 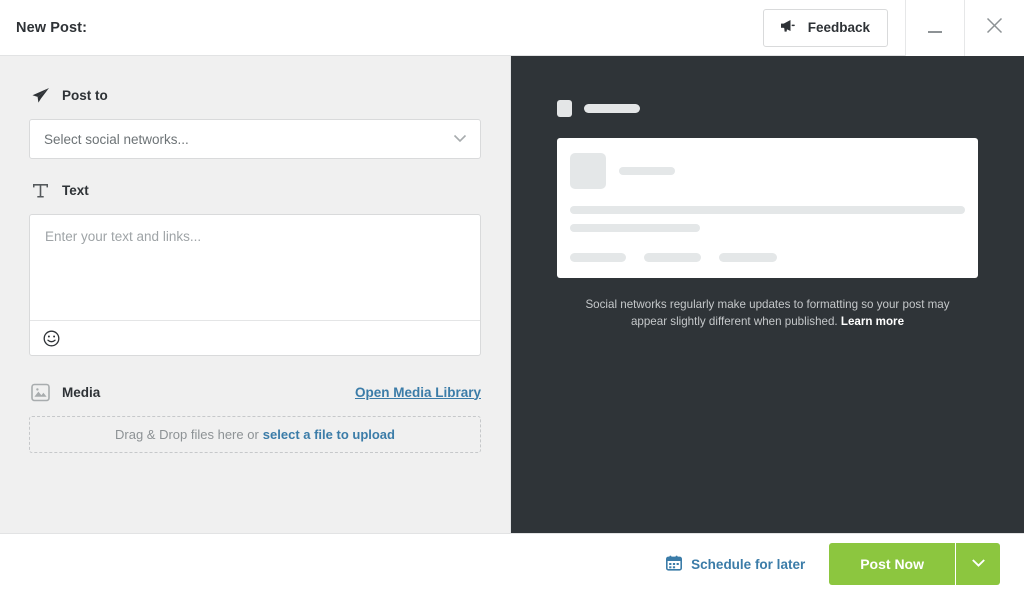 I want to click on feedback-button: Feedback, so click(x=825, y=27).